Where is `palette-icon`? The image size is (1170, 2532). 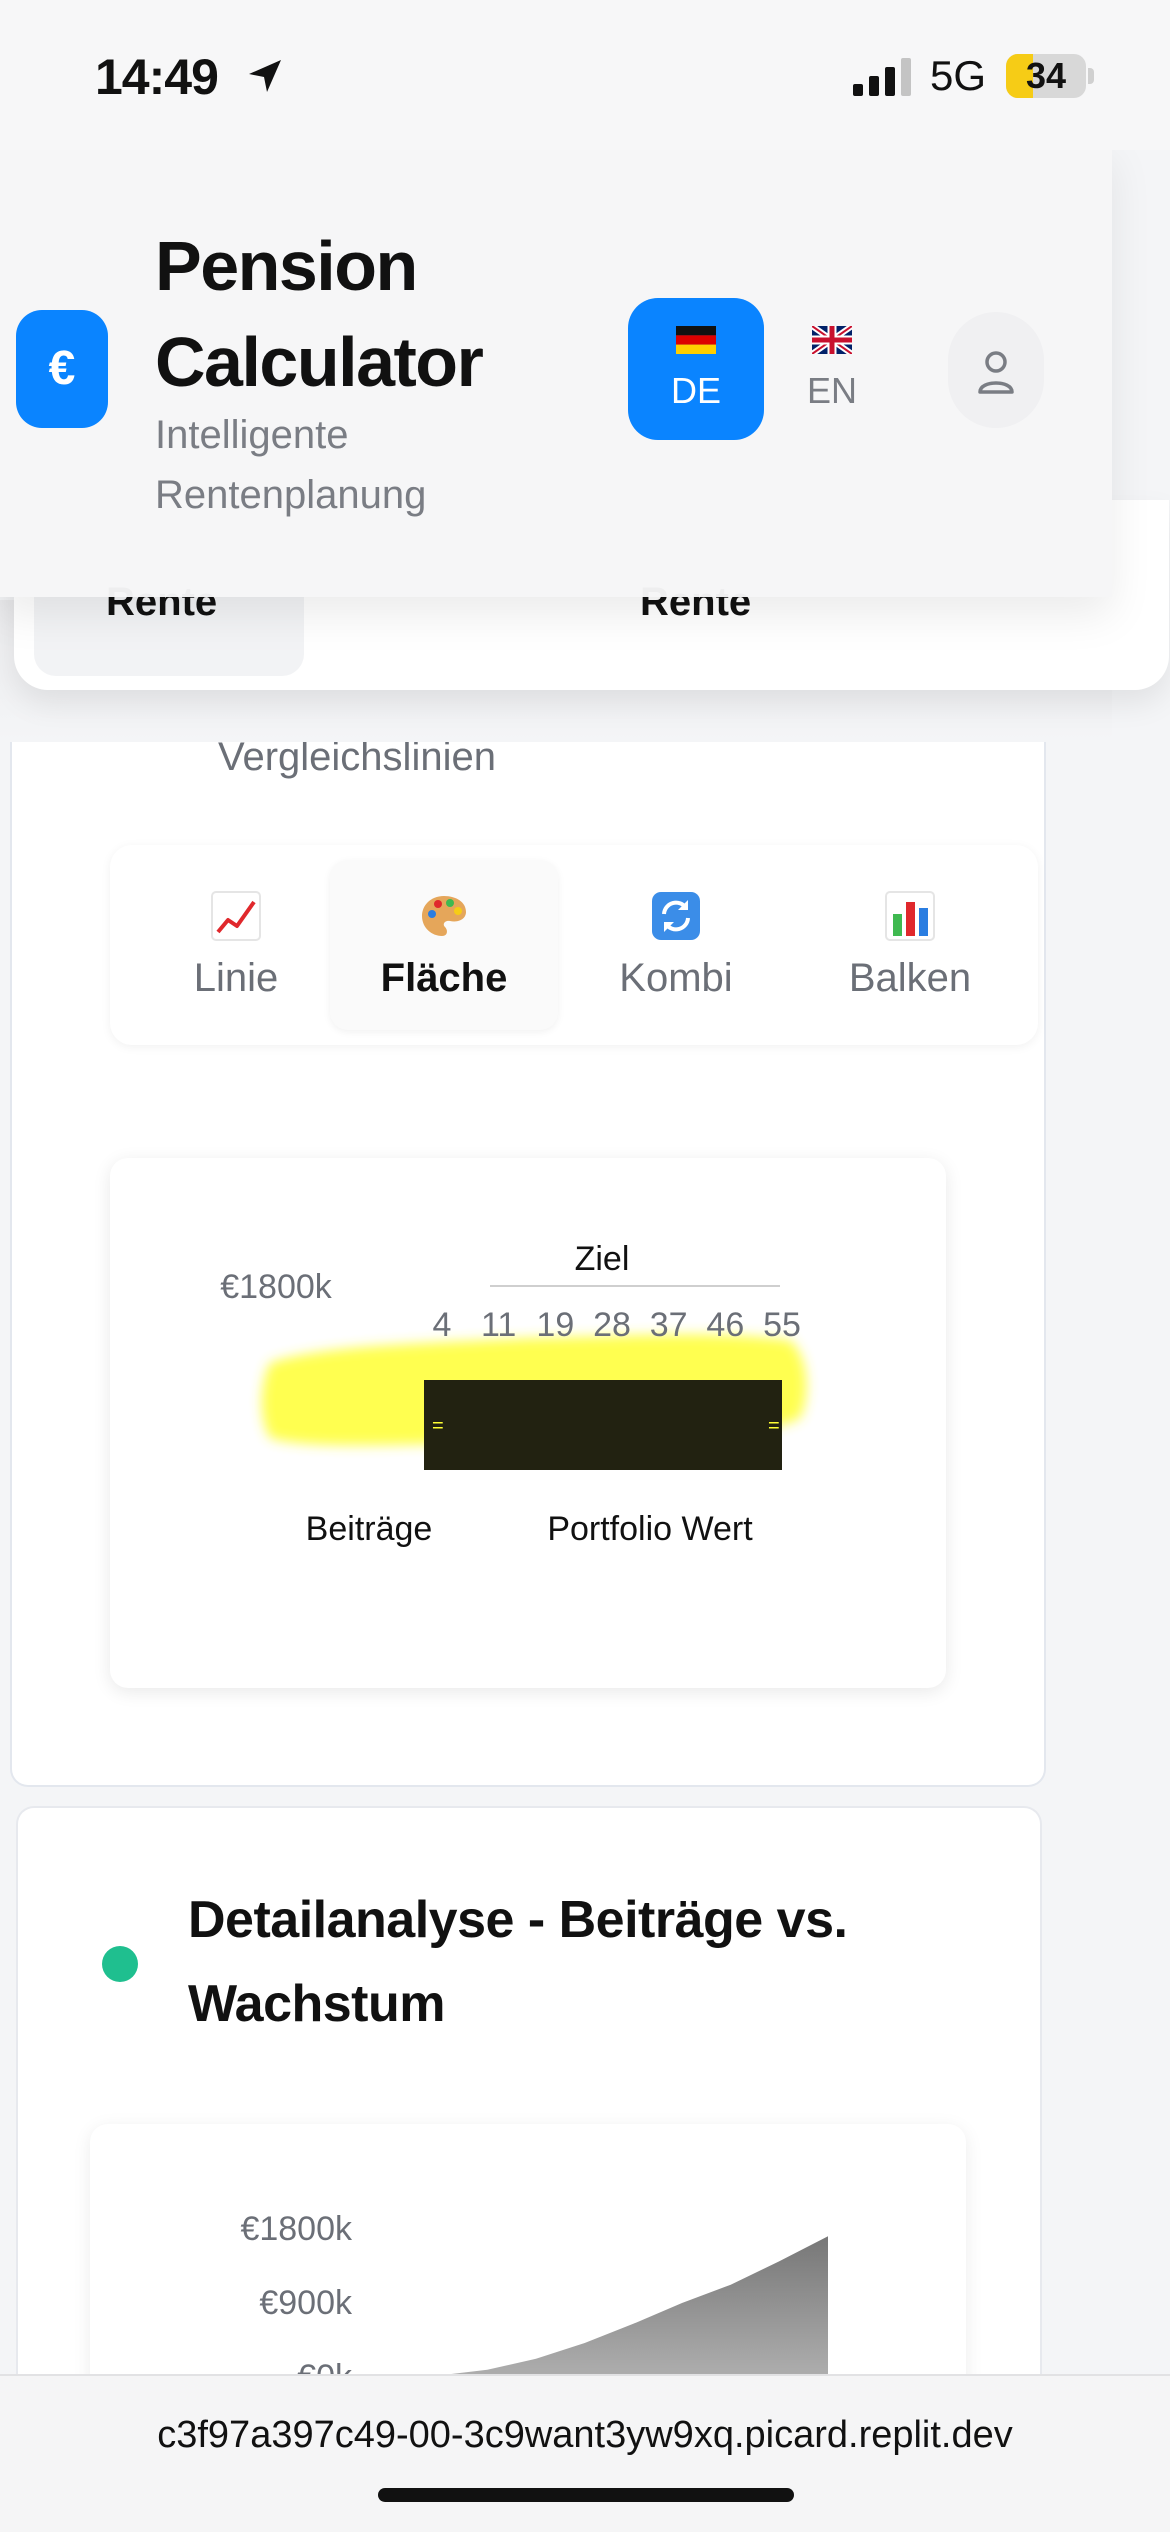 palette-icon is located at coordinates (444, 916).